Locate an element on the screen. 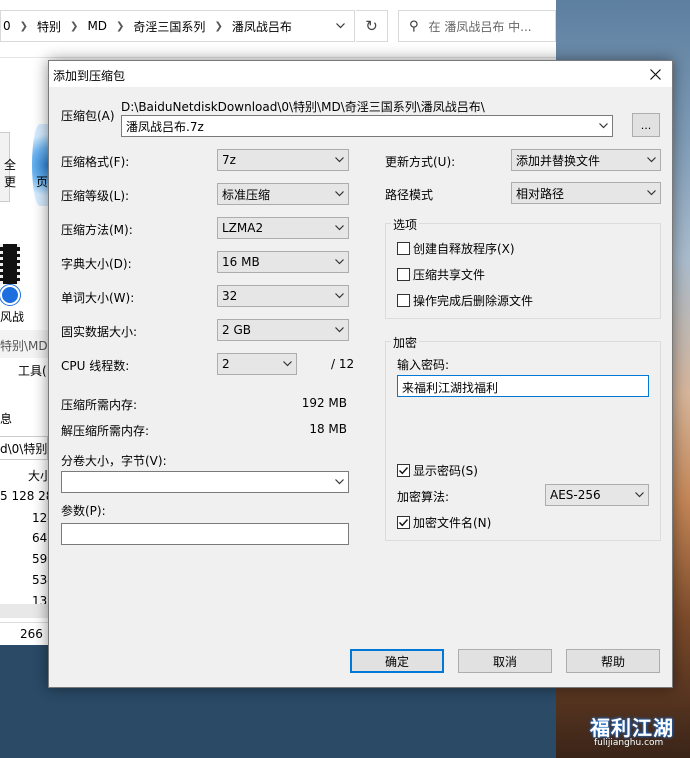  encrypt-names-checkbox: 加密文件名(N) is located at coordinates (444, 522).